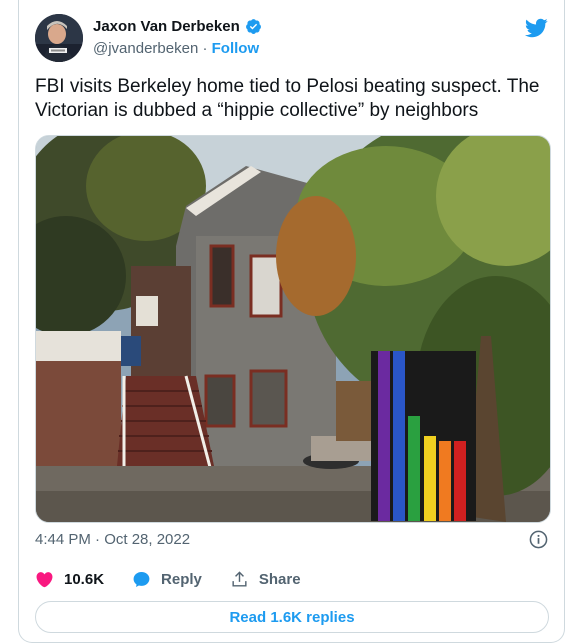  I want to click on share-label: Share, so click(279, 579).